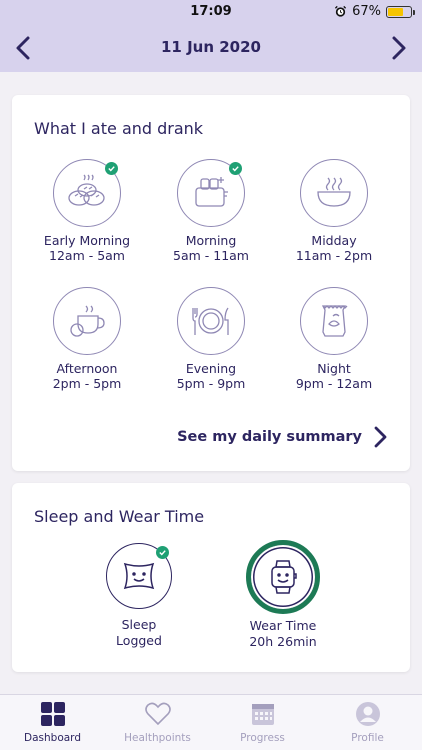 Image resolution: width=422 pixels, height=750 pixels. Describe the element at coordinates (380, 437) in the screenshot. I see `chevron-right-icon` at that location.